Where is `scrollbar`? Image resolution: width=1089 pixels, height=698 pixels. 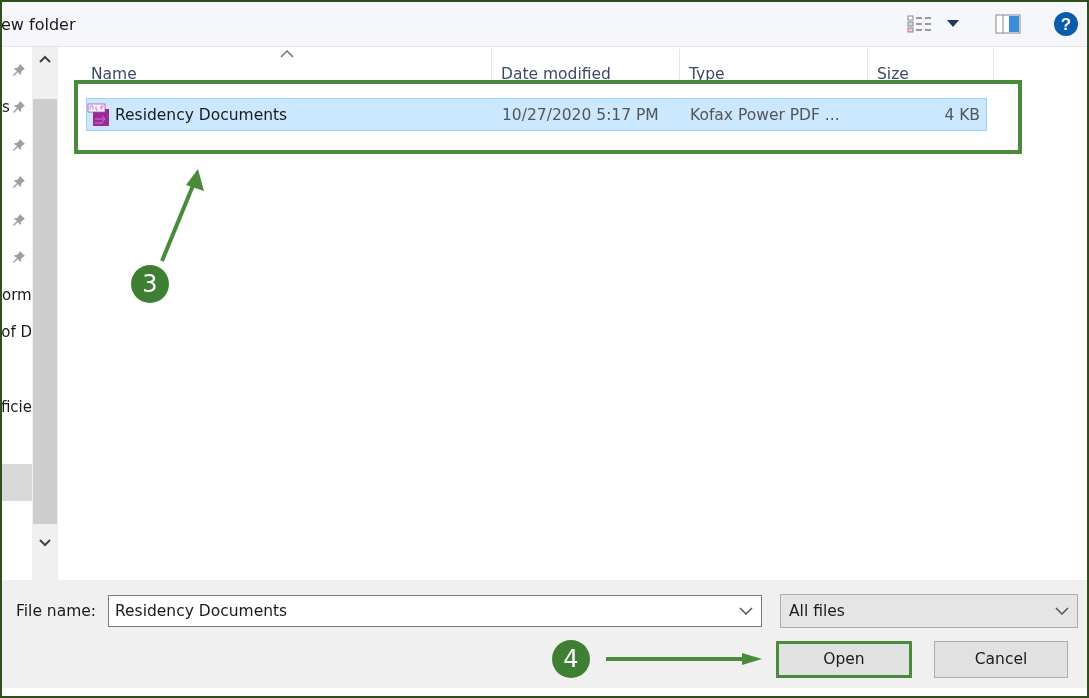 scrollbar is located at coordinates (44, 313).